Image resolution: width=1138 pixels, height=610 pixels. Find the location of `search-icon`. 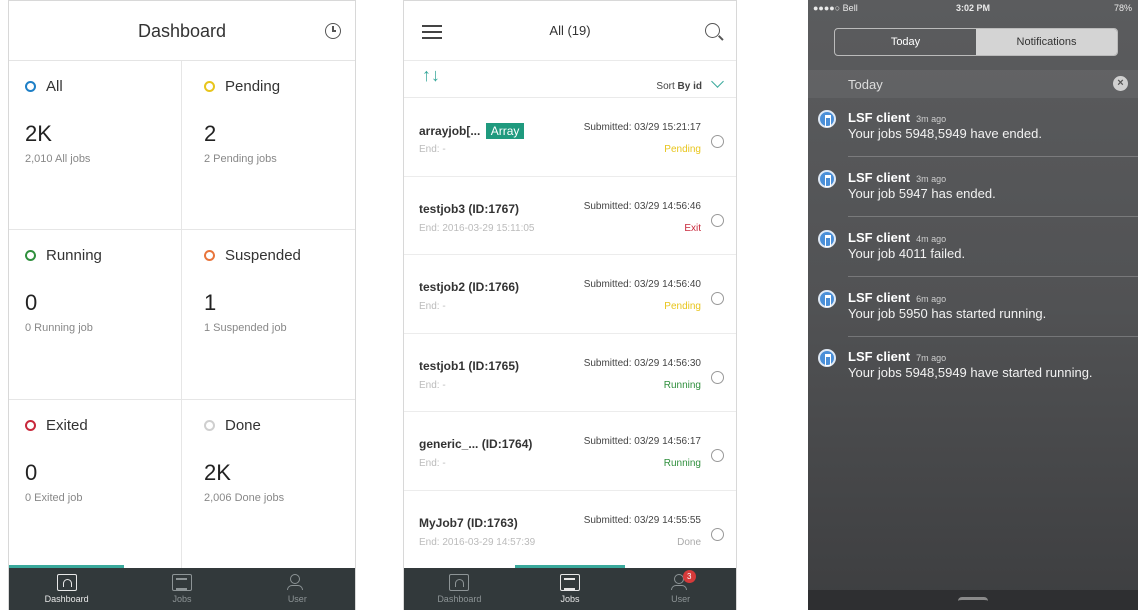

search-icon is located at coordinates (712, 30).